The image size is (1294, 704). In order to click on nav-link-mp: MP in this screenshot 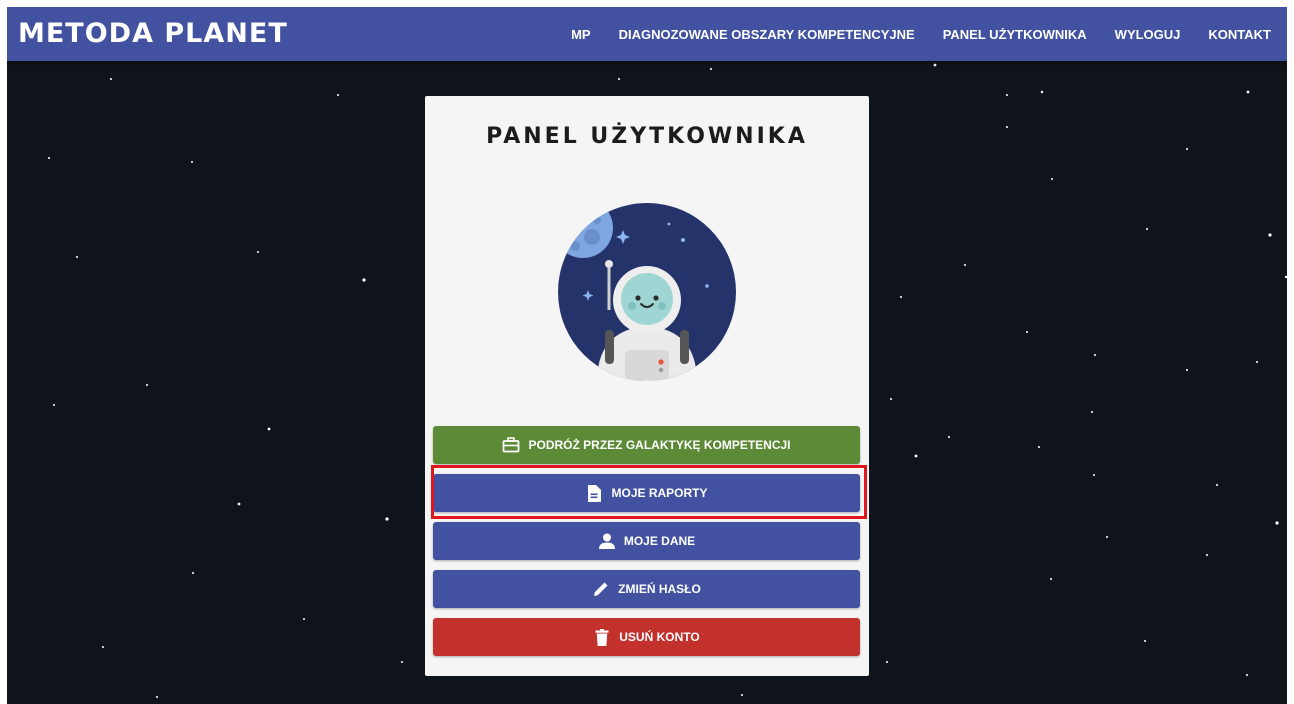, I will do `click(581, 34)`.